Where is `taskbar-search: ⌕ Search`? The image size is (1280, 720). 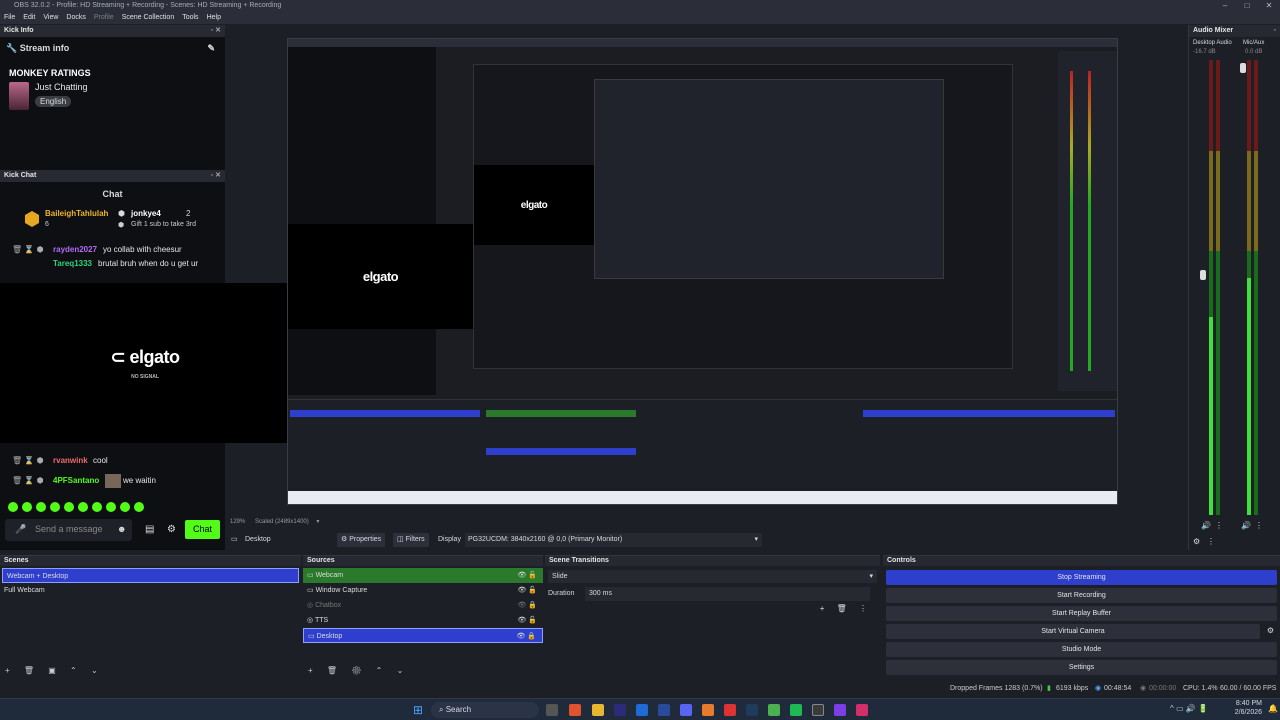 taskbar-search: ⌕ Search is located at coordinates (485, 710).